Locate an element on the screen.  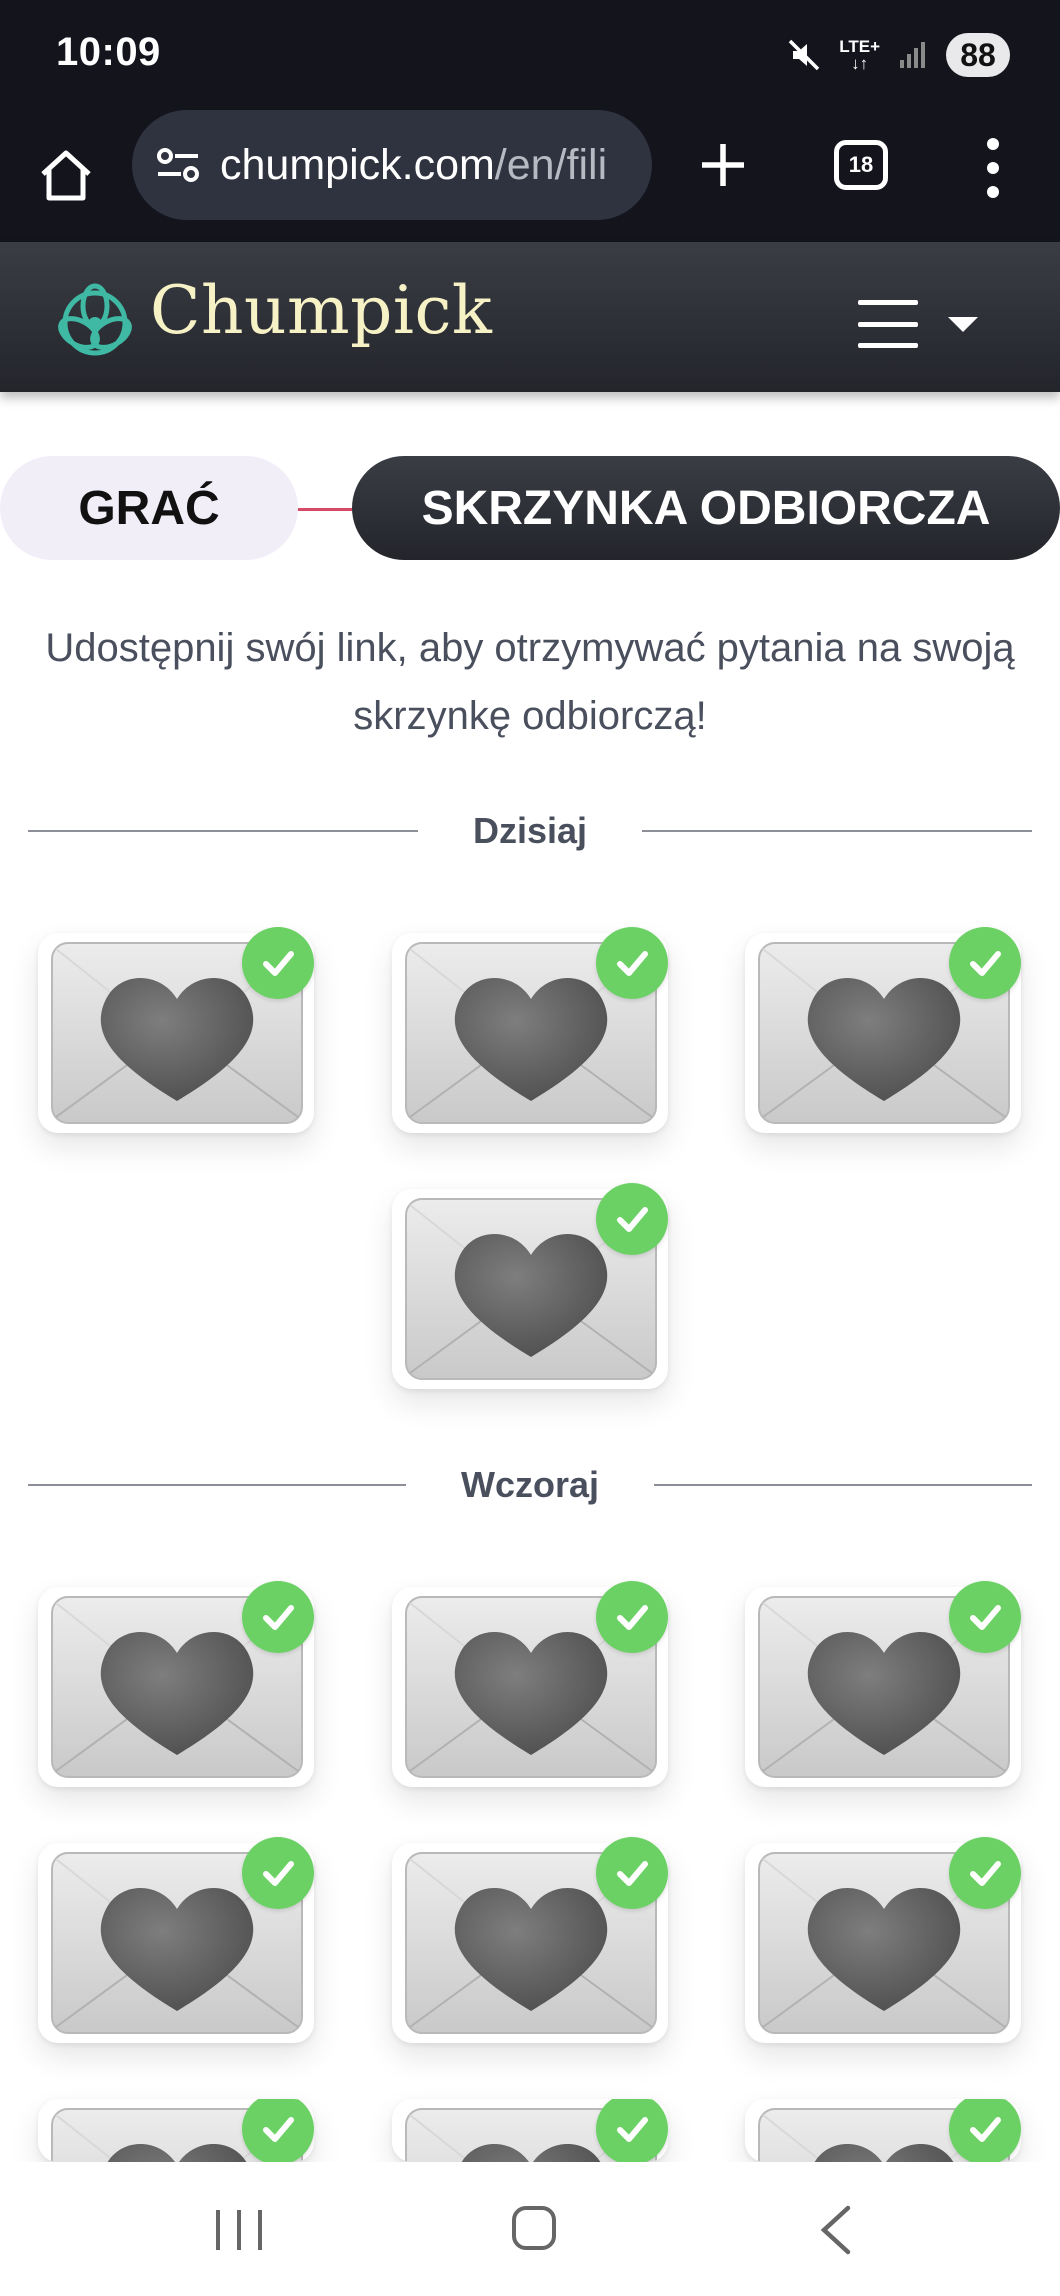
data-arrows-icon: ↓↑ is located at coordinates (860, 63).